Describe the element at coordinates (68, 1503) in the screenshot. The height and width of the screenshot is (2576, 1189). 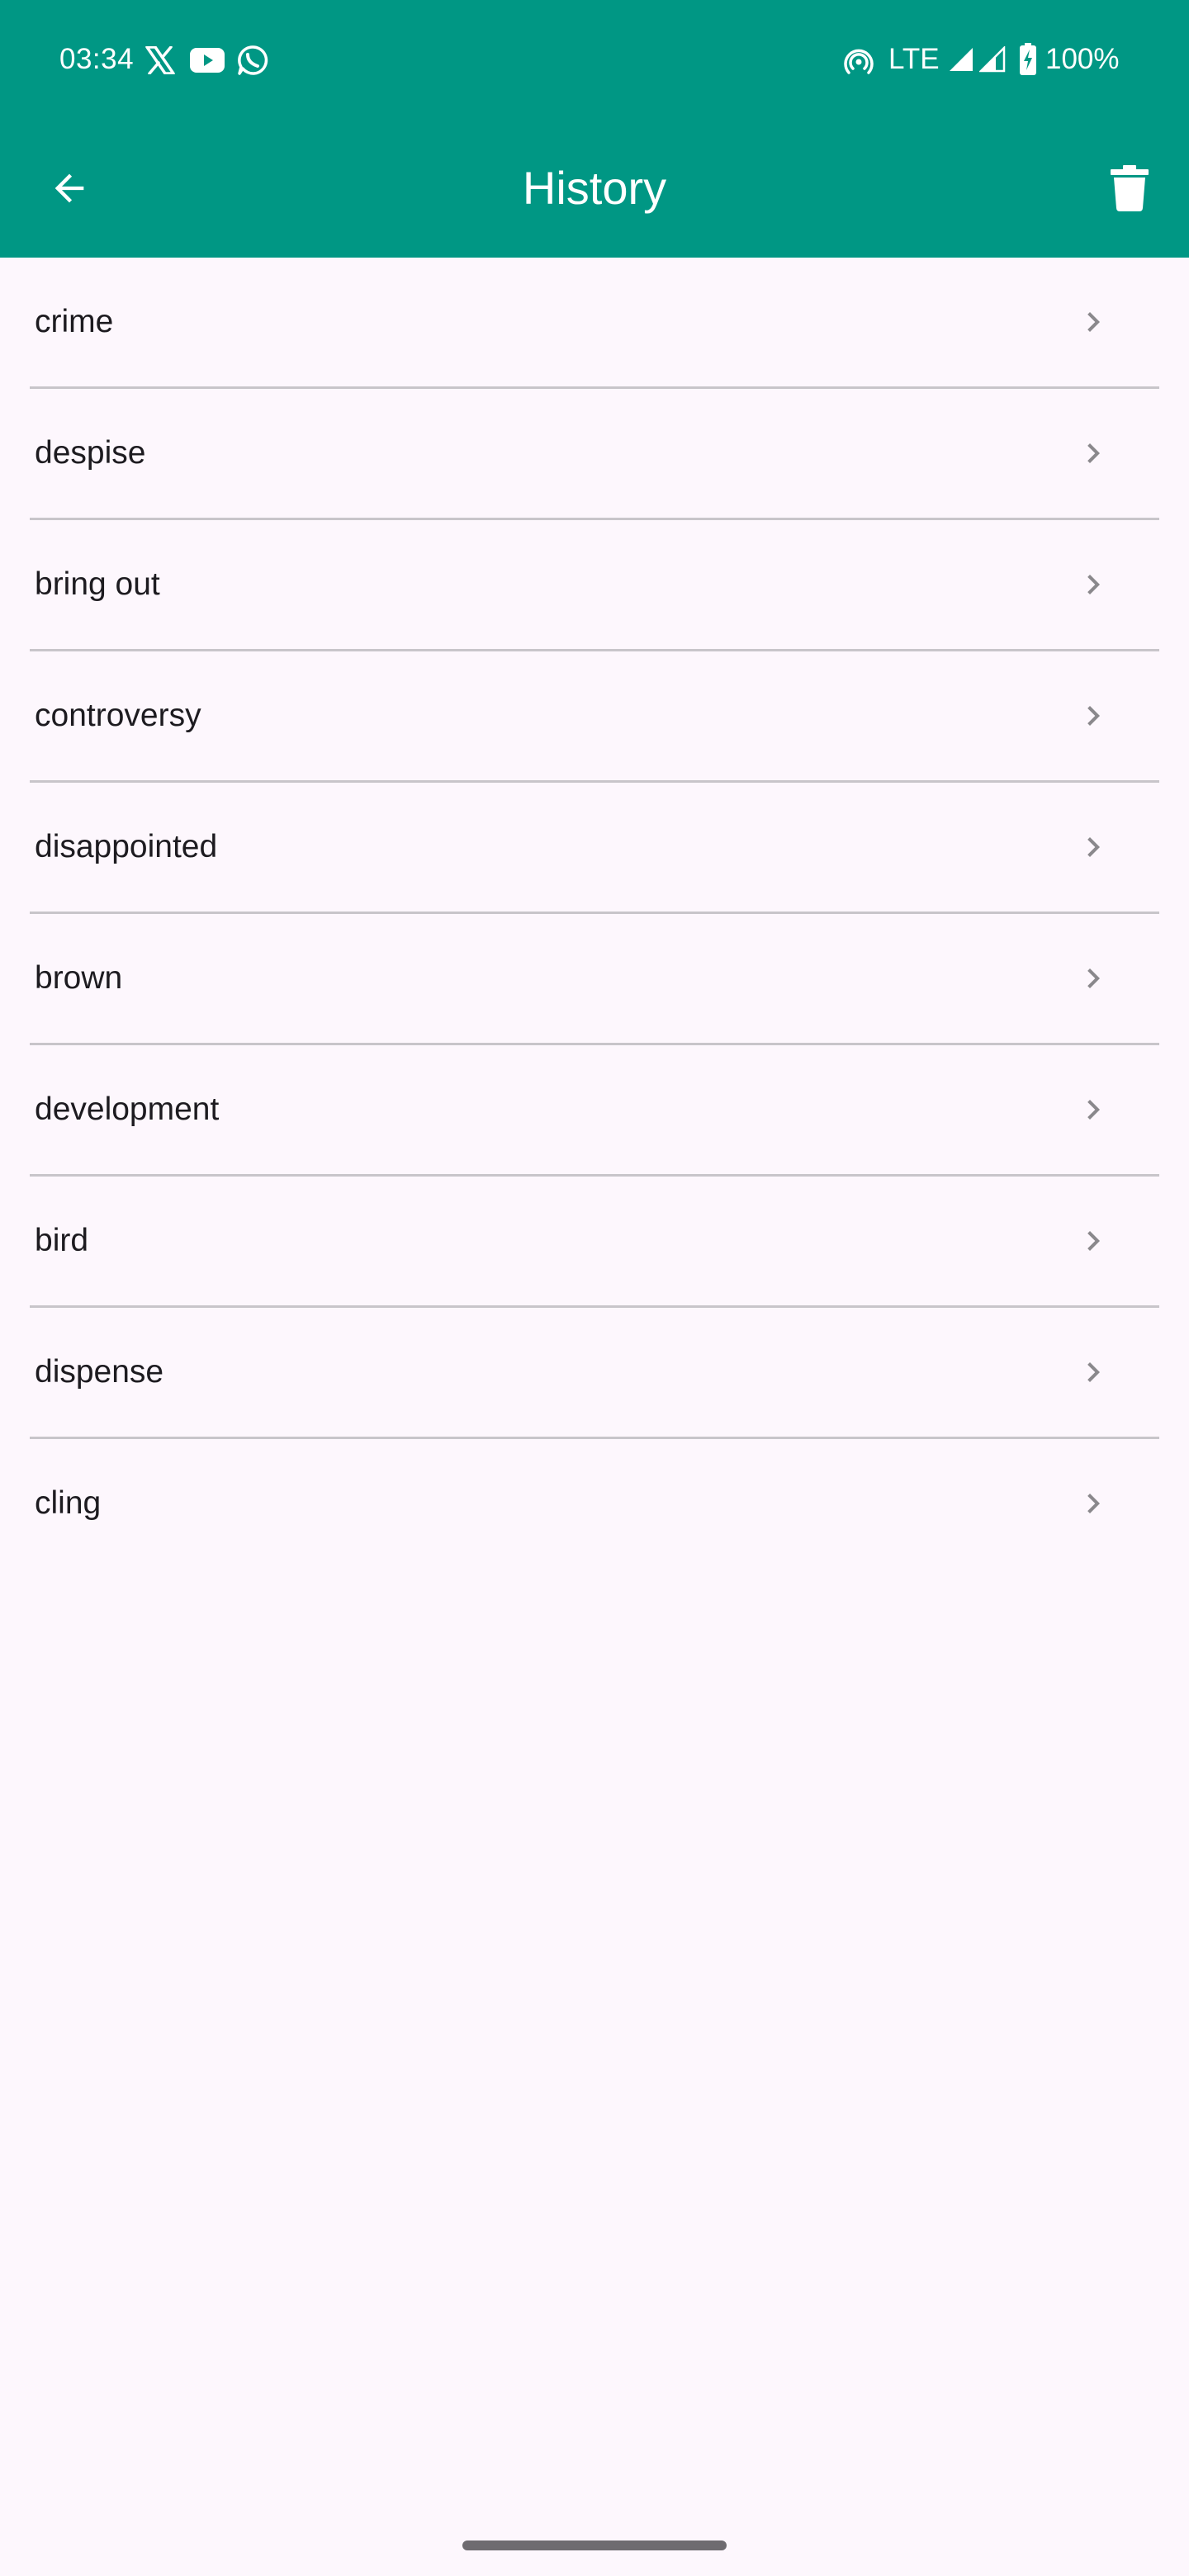
I see `history-item-label: cling` at that location.